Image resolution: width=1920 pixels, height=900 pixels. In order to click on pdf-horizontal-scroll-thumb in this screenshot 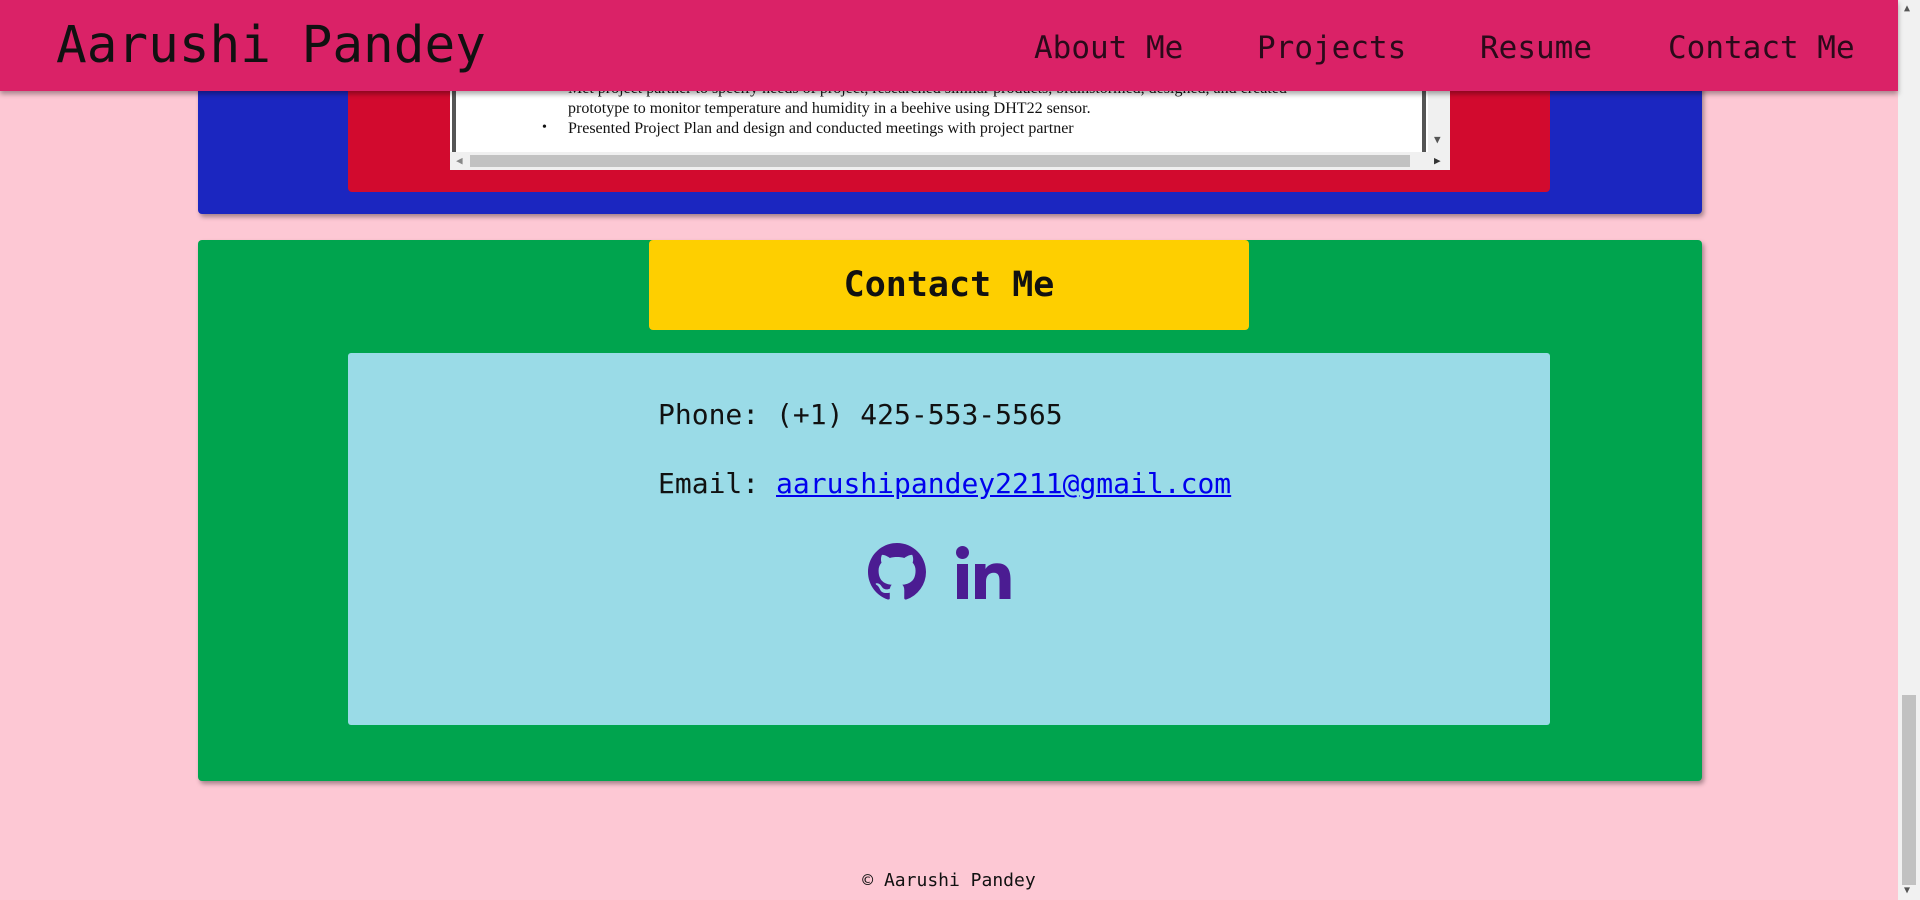, I will do `click(940, 161)`.